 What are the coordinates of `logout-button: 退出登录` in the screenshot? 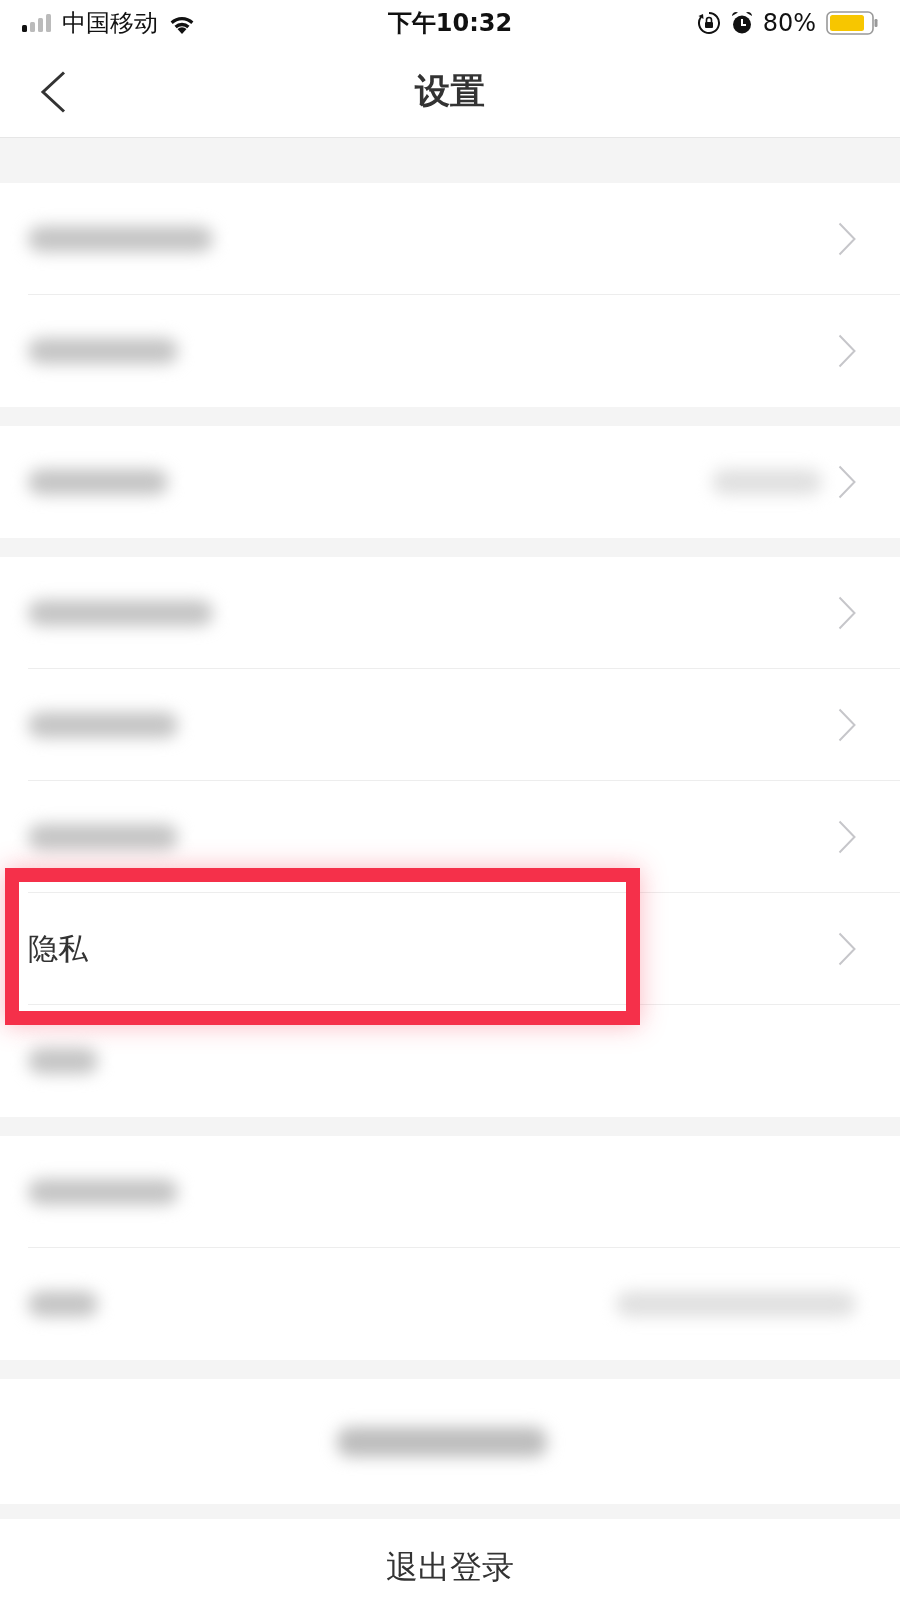 It's located at (450, 1559).